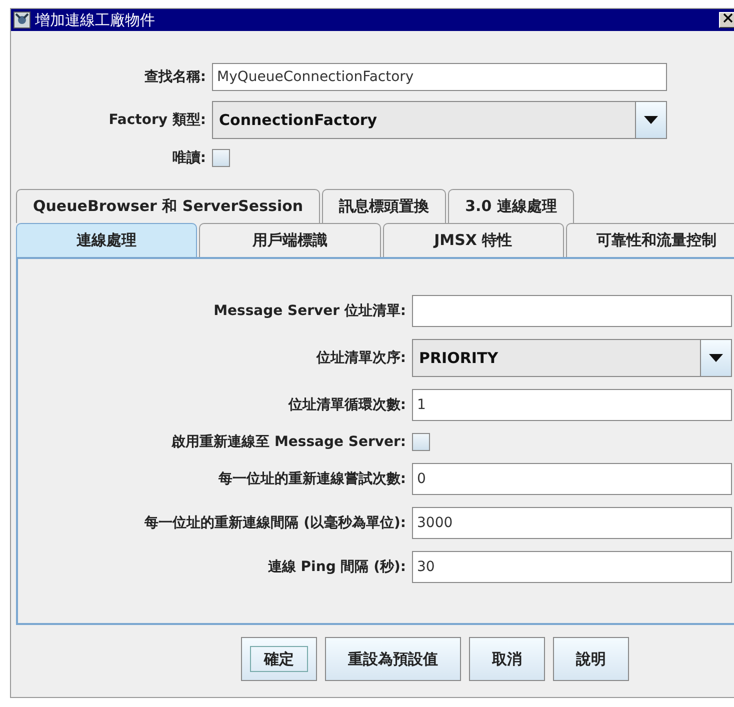  Describe the element at coordinates (275, 523) in the screenshot. I see `field-label: 每一位址的重新連線間隔 (以毫秒為單位):` at that location.